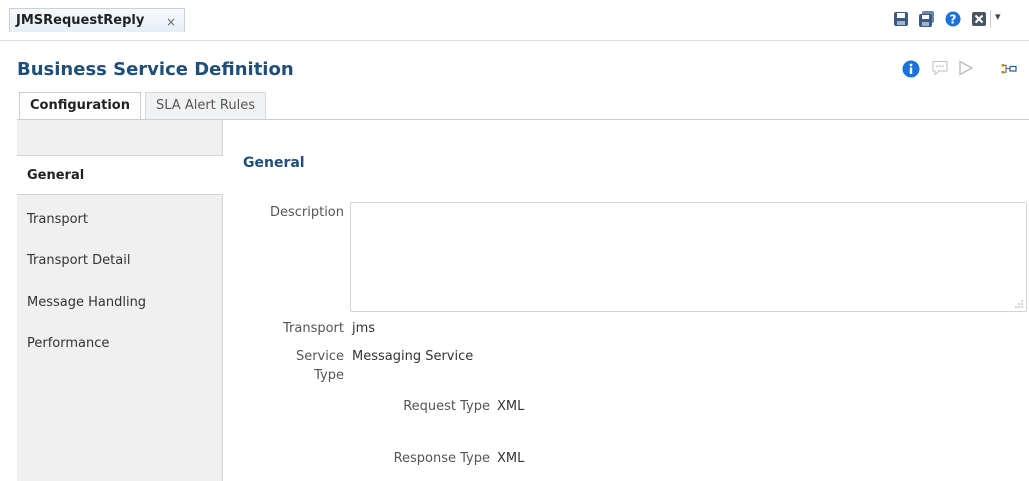 This screenshot has width=1029, height=481. I want to click on request-type-label: Request Type, so click(446, 406).